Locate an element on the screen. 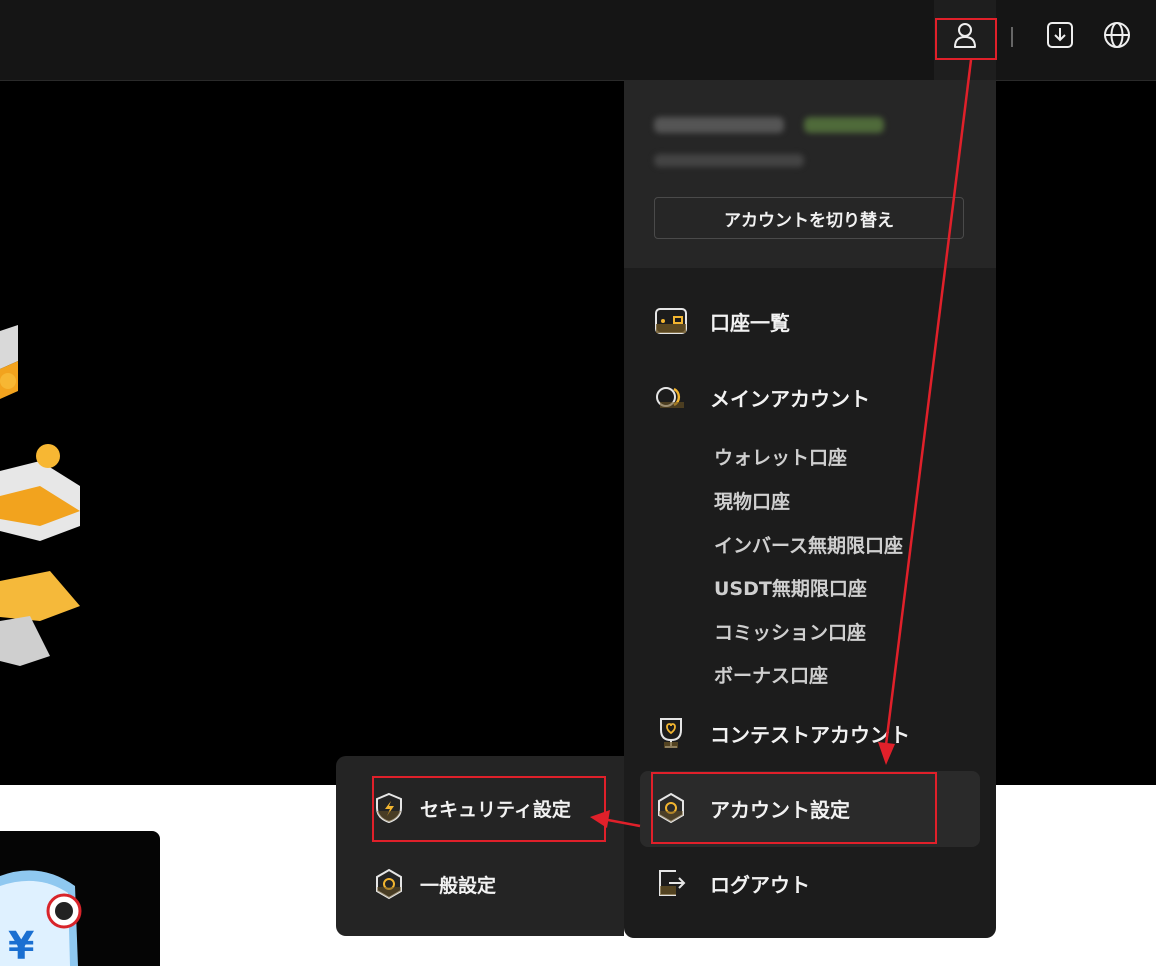 The height and width of the screenshot is (970, 1156). wallet-icon is located at coordinates (671, 321).